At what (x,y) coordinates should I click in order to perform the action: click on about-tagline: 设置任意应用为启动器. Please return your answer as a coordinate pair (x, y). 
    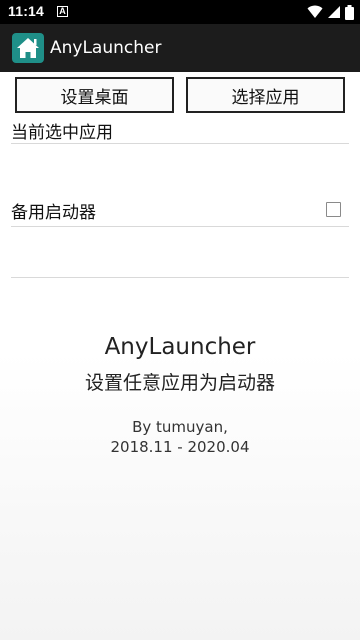
    Looking at the image, I should click on (179, 383).